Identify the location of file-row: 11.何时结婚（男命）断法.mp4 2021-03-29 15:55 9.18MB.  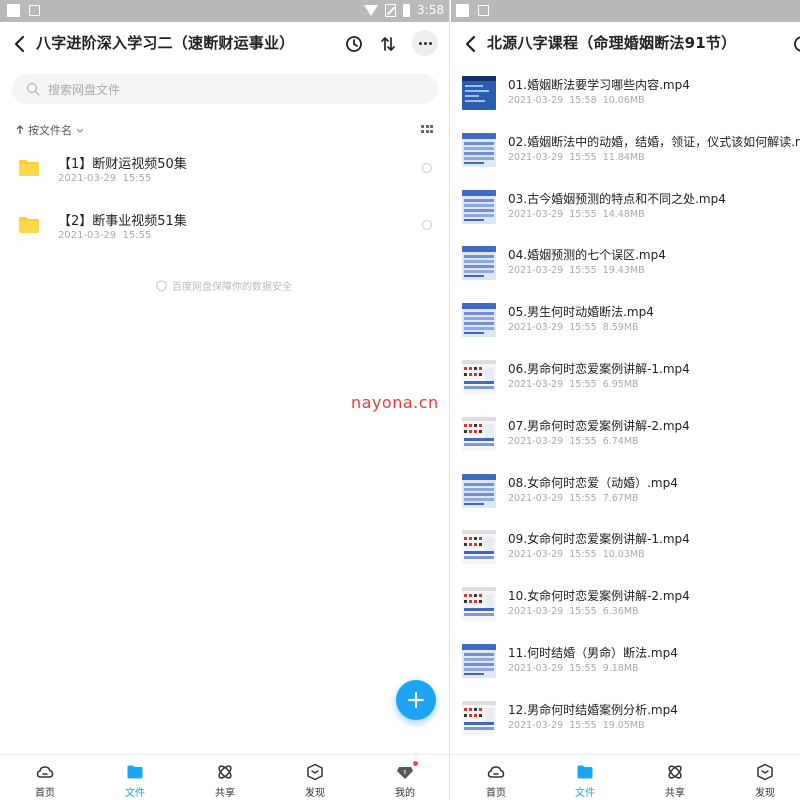
(625, 670).